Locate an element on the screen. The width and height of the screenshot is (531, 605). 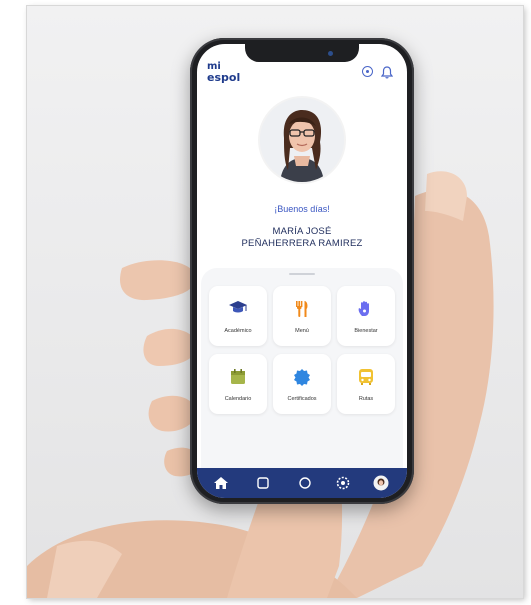
app-logo: mi espol is located at coordinates (227, 74).